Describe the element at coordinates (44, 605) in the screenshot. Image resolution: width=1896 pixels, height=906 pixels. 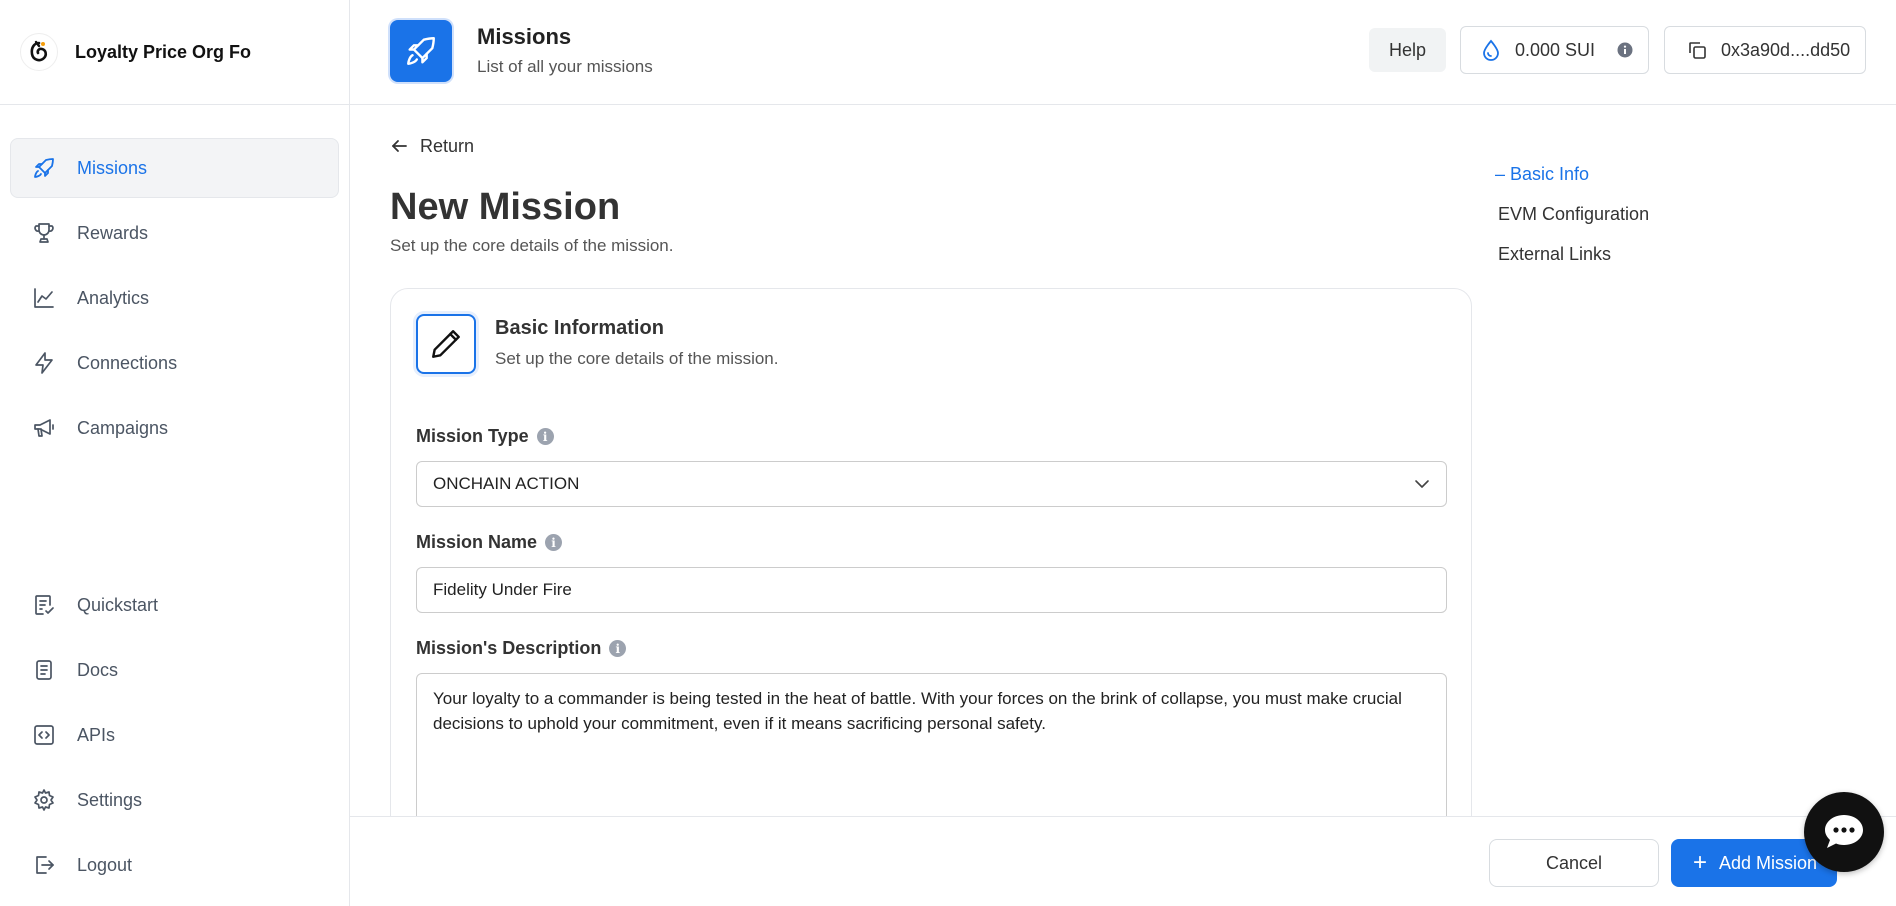
I see `checklist-icon` at that location.